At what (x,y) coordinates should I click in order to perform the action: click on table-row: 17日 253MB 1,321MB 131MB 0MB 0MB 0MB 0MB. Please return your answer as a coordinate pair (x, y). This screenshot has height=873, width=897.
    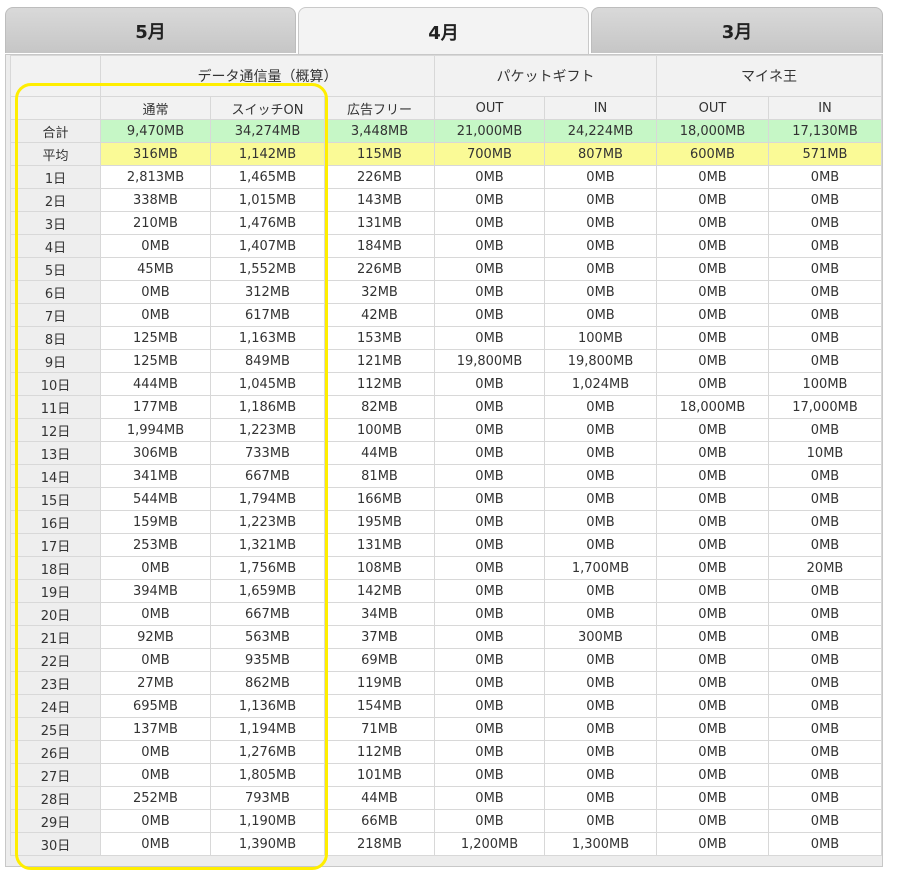
    Looking at the image, I should click on (446, 545).